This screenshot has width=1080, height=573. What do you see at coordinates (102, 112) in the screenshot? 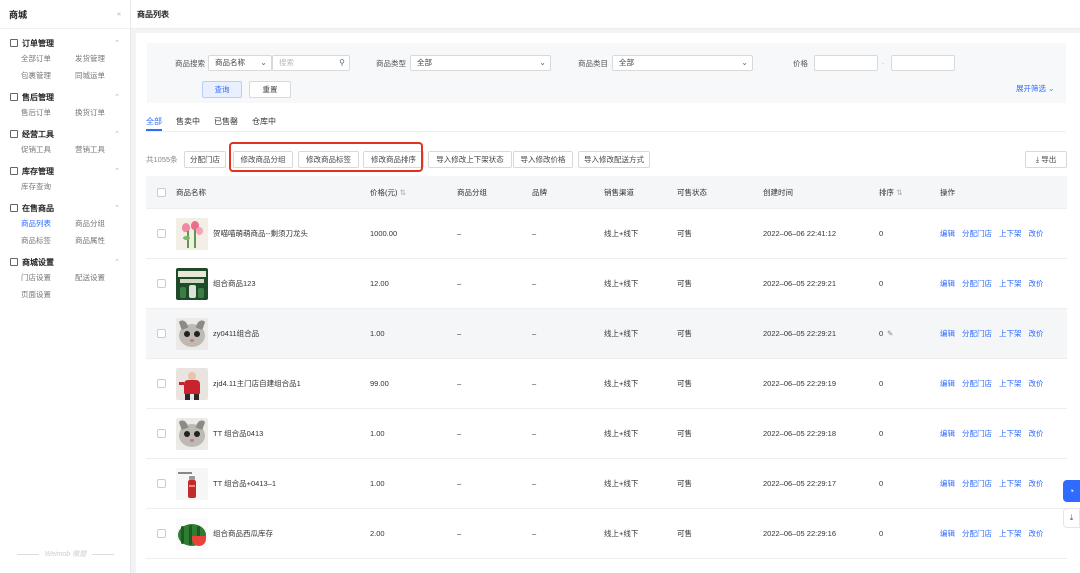
I see `sidebar-item: 换货订单` at bounding box center [102, 112].